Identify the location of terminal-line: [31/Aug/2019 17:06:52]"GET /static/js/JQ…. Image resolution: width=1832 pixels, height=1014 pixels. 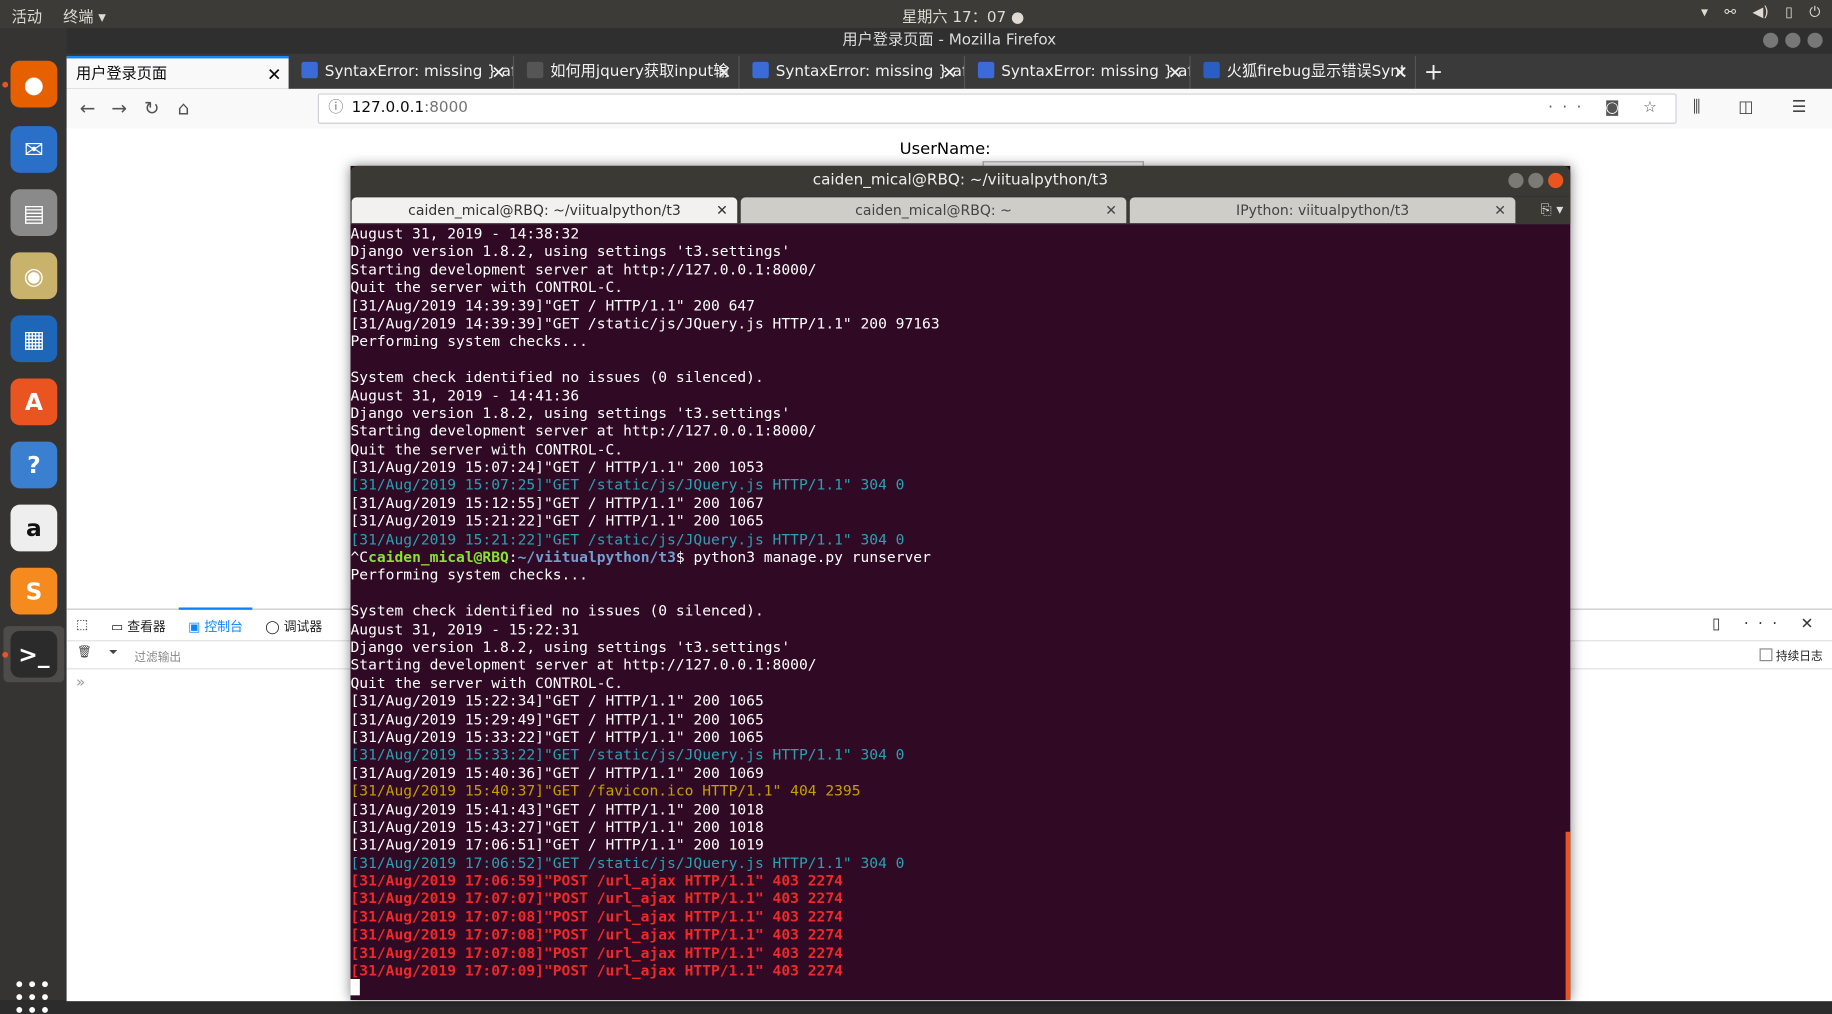
(627, 862).